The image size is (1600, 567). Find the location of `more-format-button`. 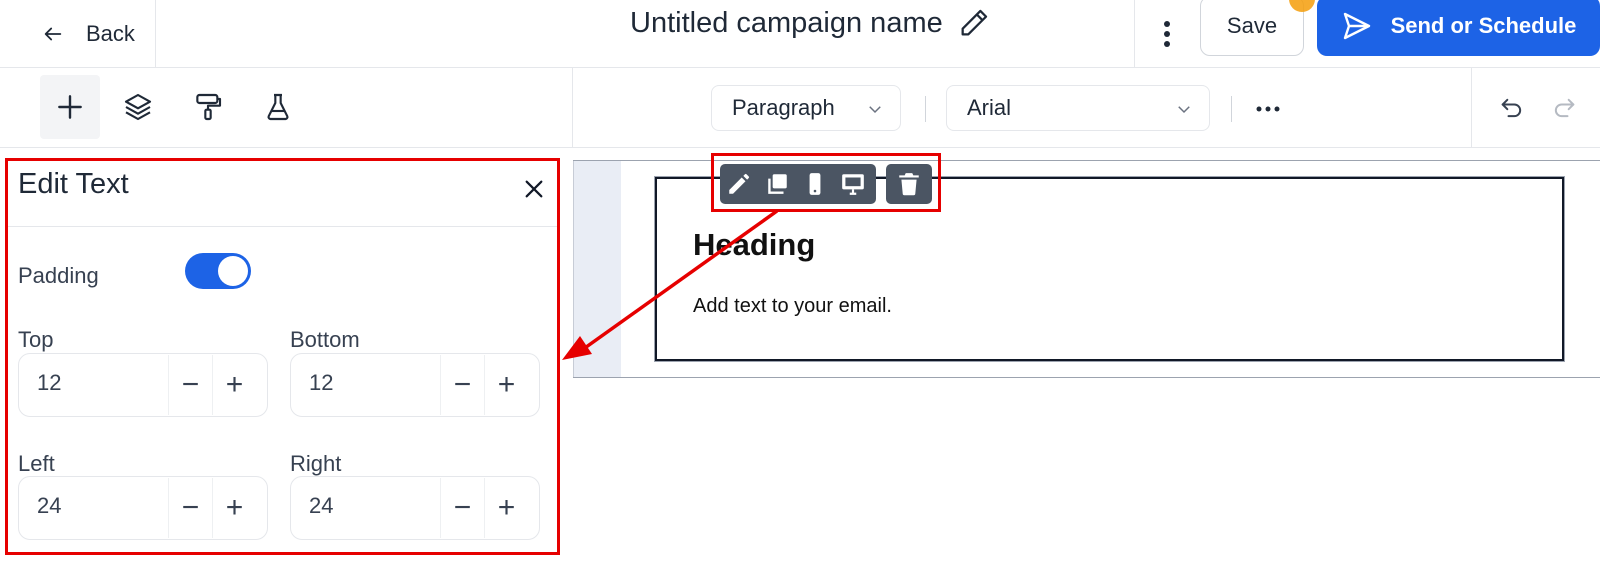

more-format-button is located at coordinates (1268, 109).